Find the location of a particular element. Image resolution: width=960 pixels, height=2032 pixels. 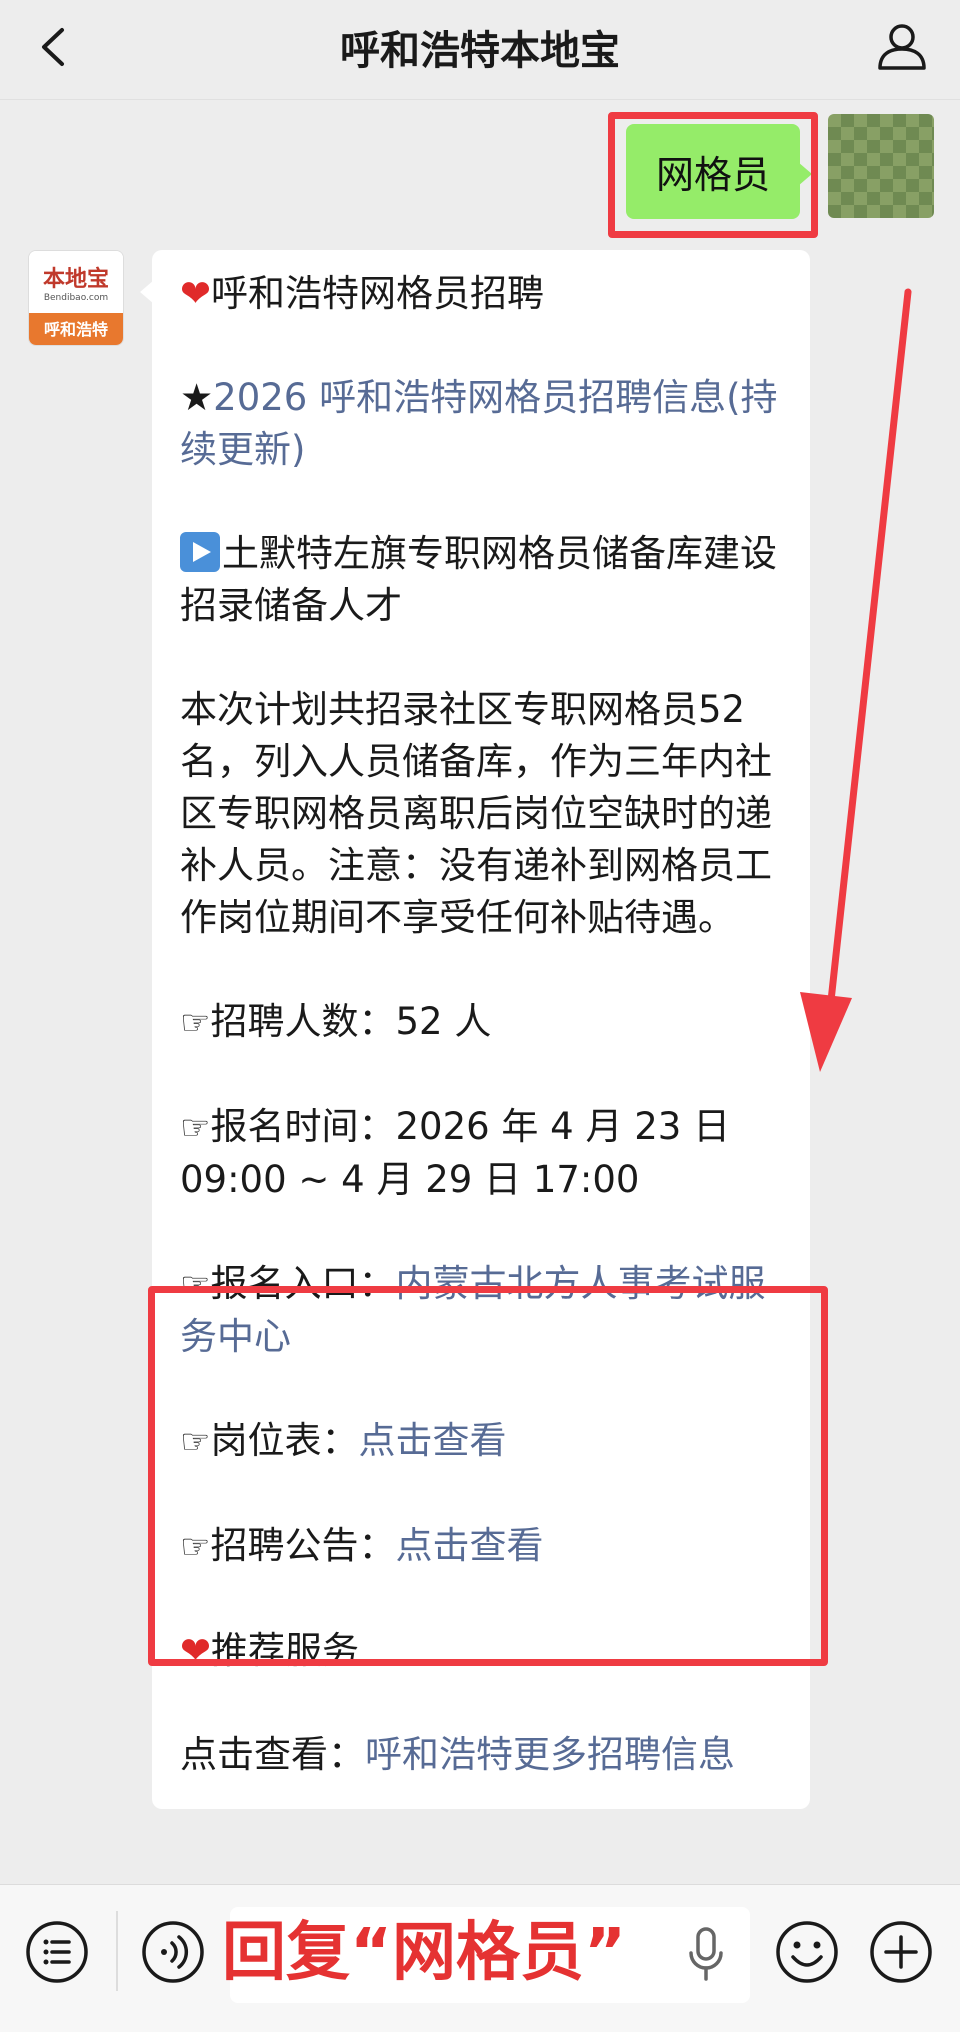

avatar-logo-text: 本地宝 is located at coordinates (75, 279).